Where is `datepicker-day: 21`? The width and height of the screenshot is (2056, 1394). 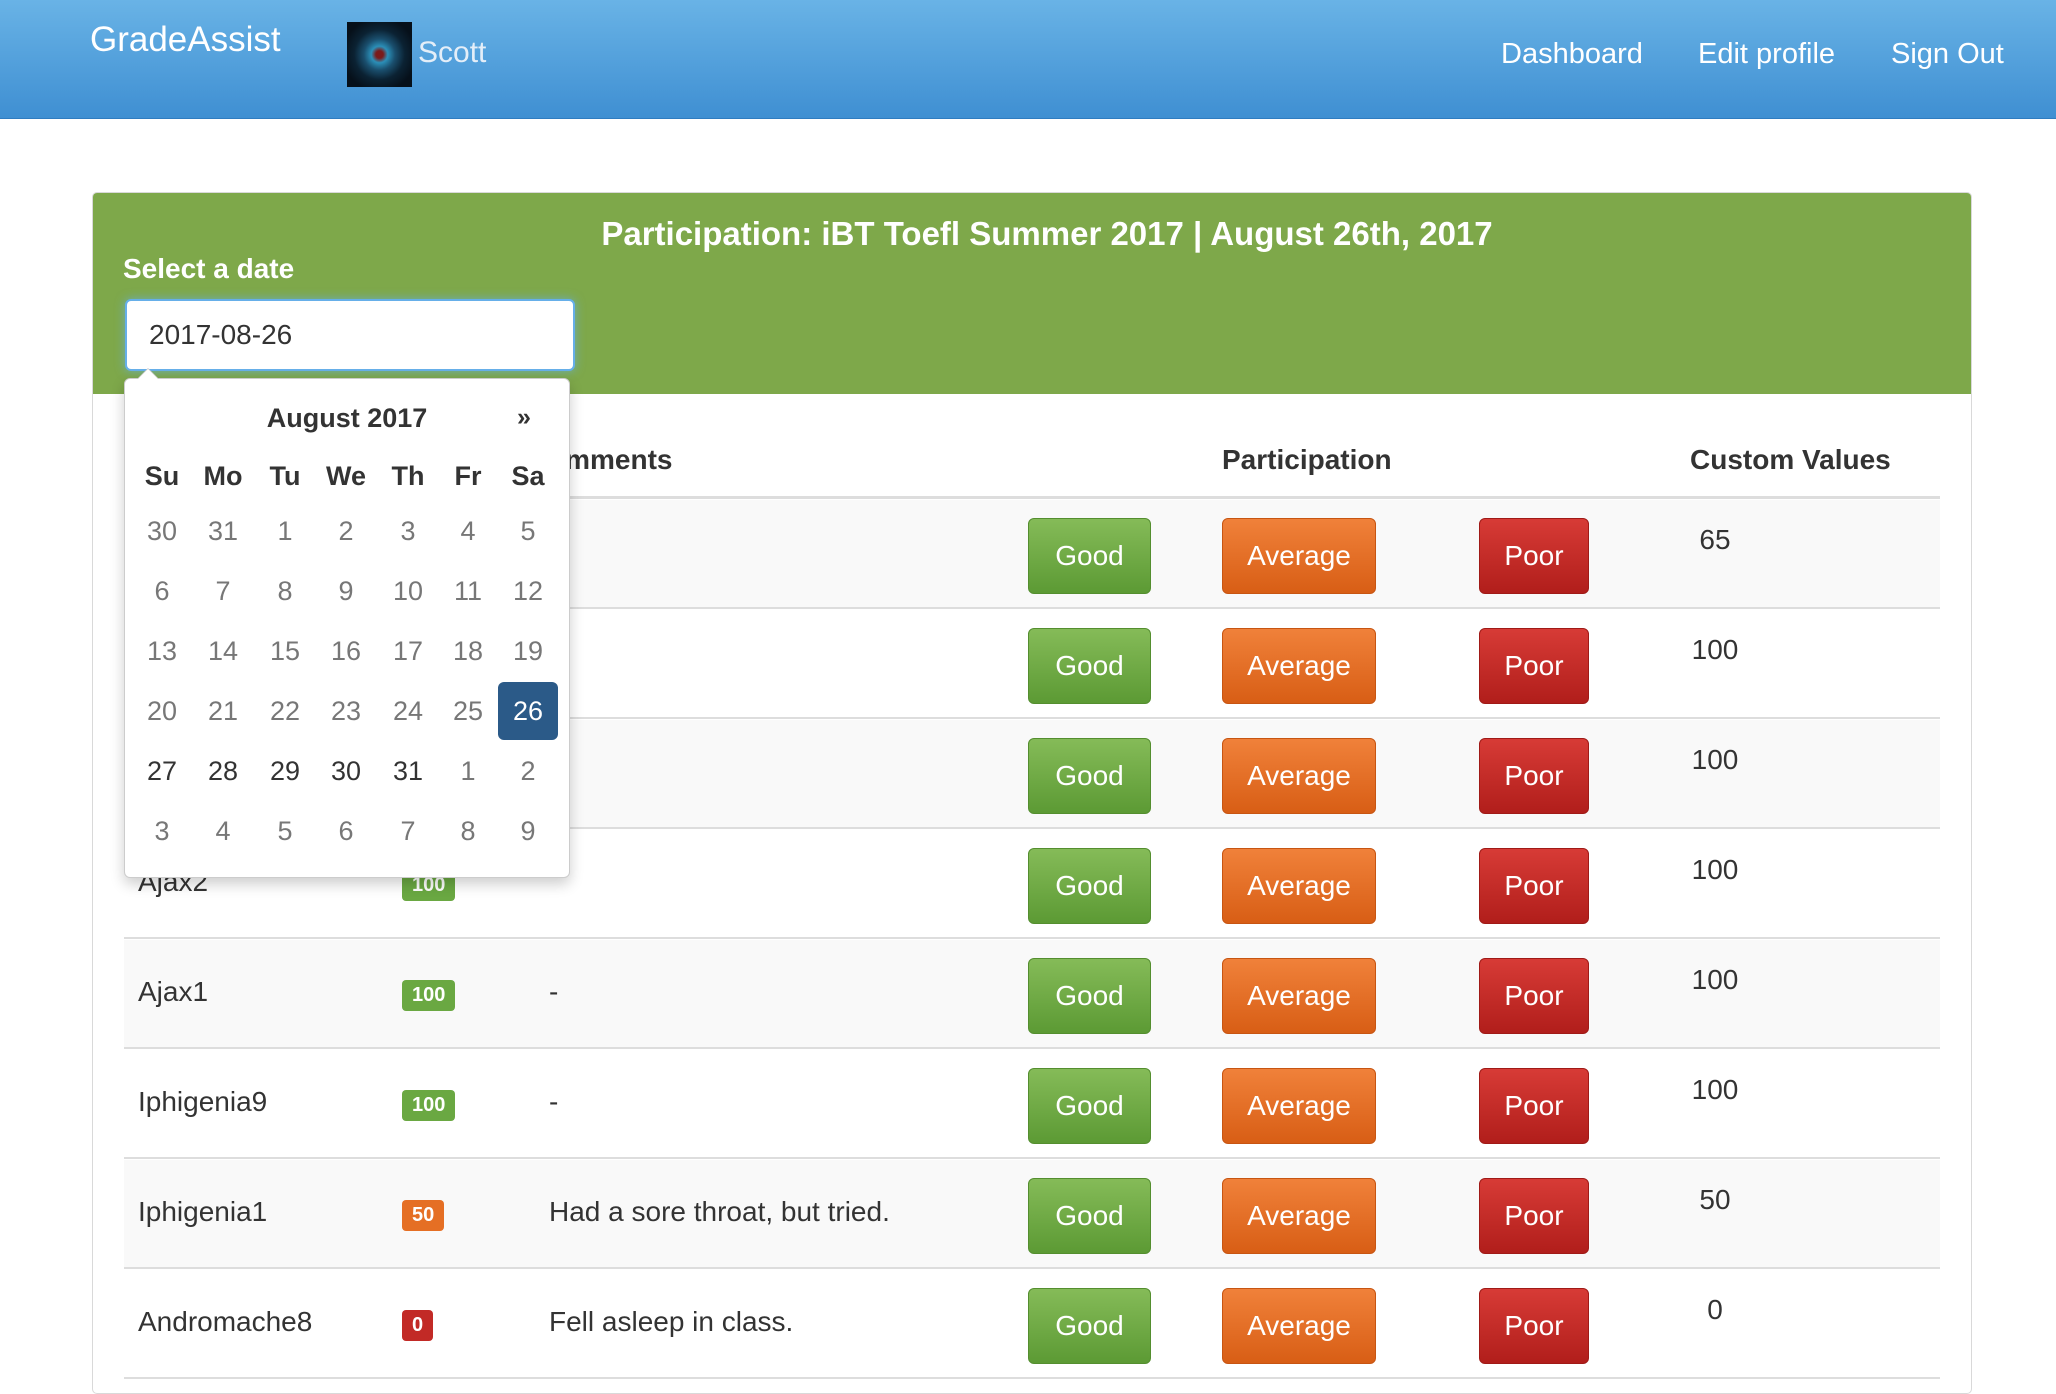
datepicker-day: 21 is located at coordinates (223, 711).